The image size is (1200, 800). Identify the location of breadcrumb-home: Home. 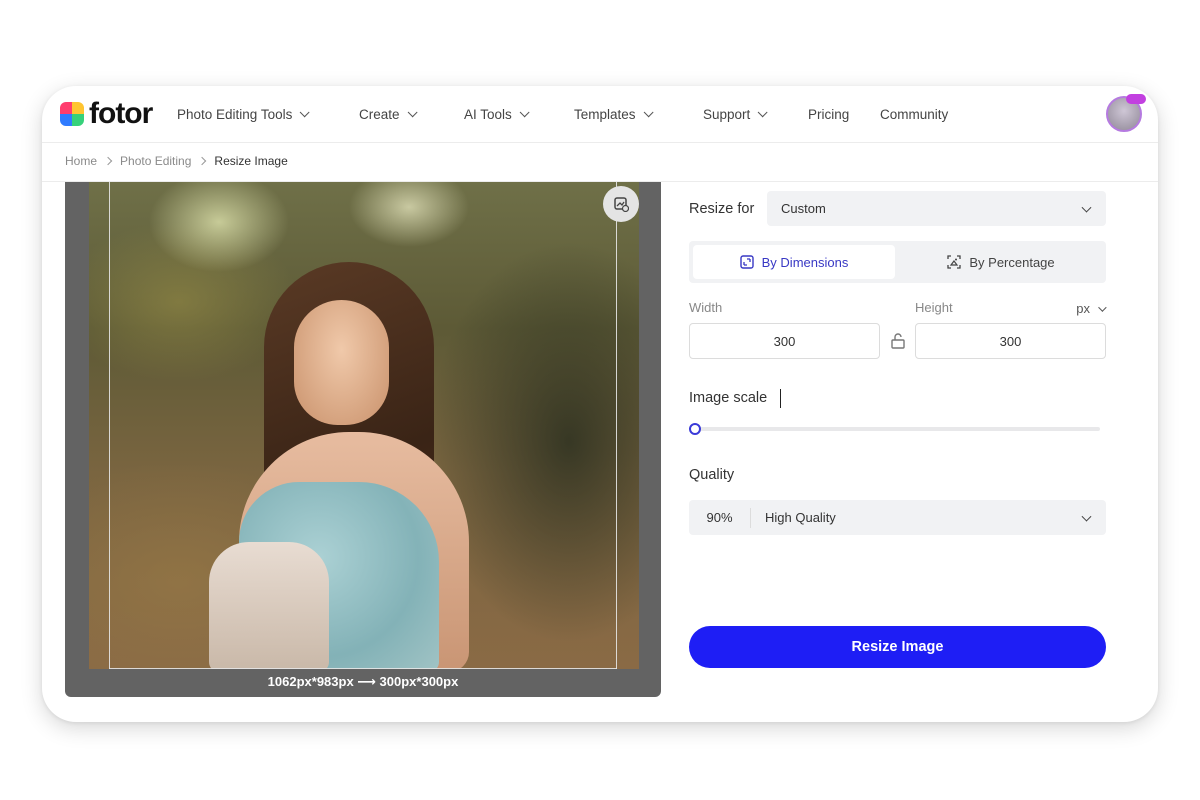
(81, 161).